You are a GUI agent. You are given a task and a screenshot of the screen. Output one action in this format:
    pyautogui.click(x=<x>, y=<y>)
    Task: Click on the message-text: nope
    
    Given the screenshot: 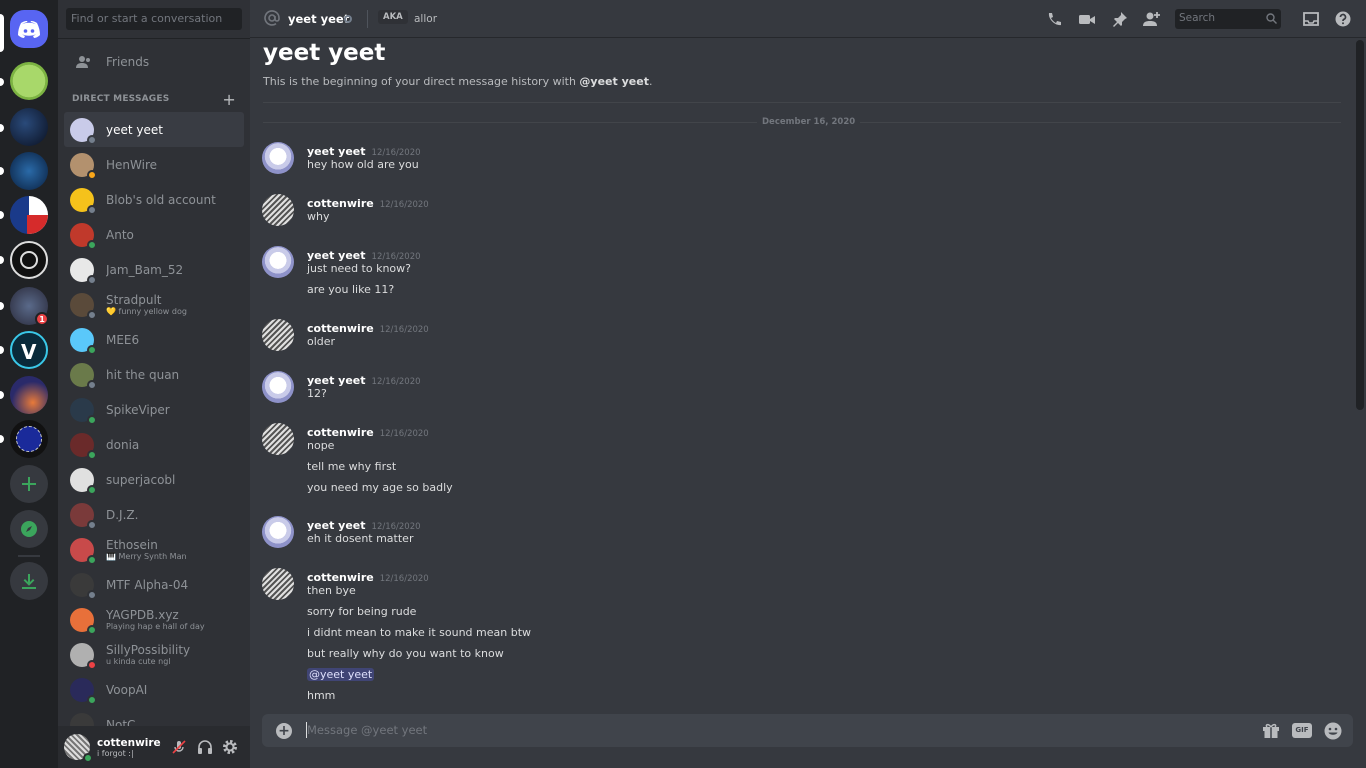 What is the action you would take?
    pyautogui.click(x=320, y=445)
    